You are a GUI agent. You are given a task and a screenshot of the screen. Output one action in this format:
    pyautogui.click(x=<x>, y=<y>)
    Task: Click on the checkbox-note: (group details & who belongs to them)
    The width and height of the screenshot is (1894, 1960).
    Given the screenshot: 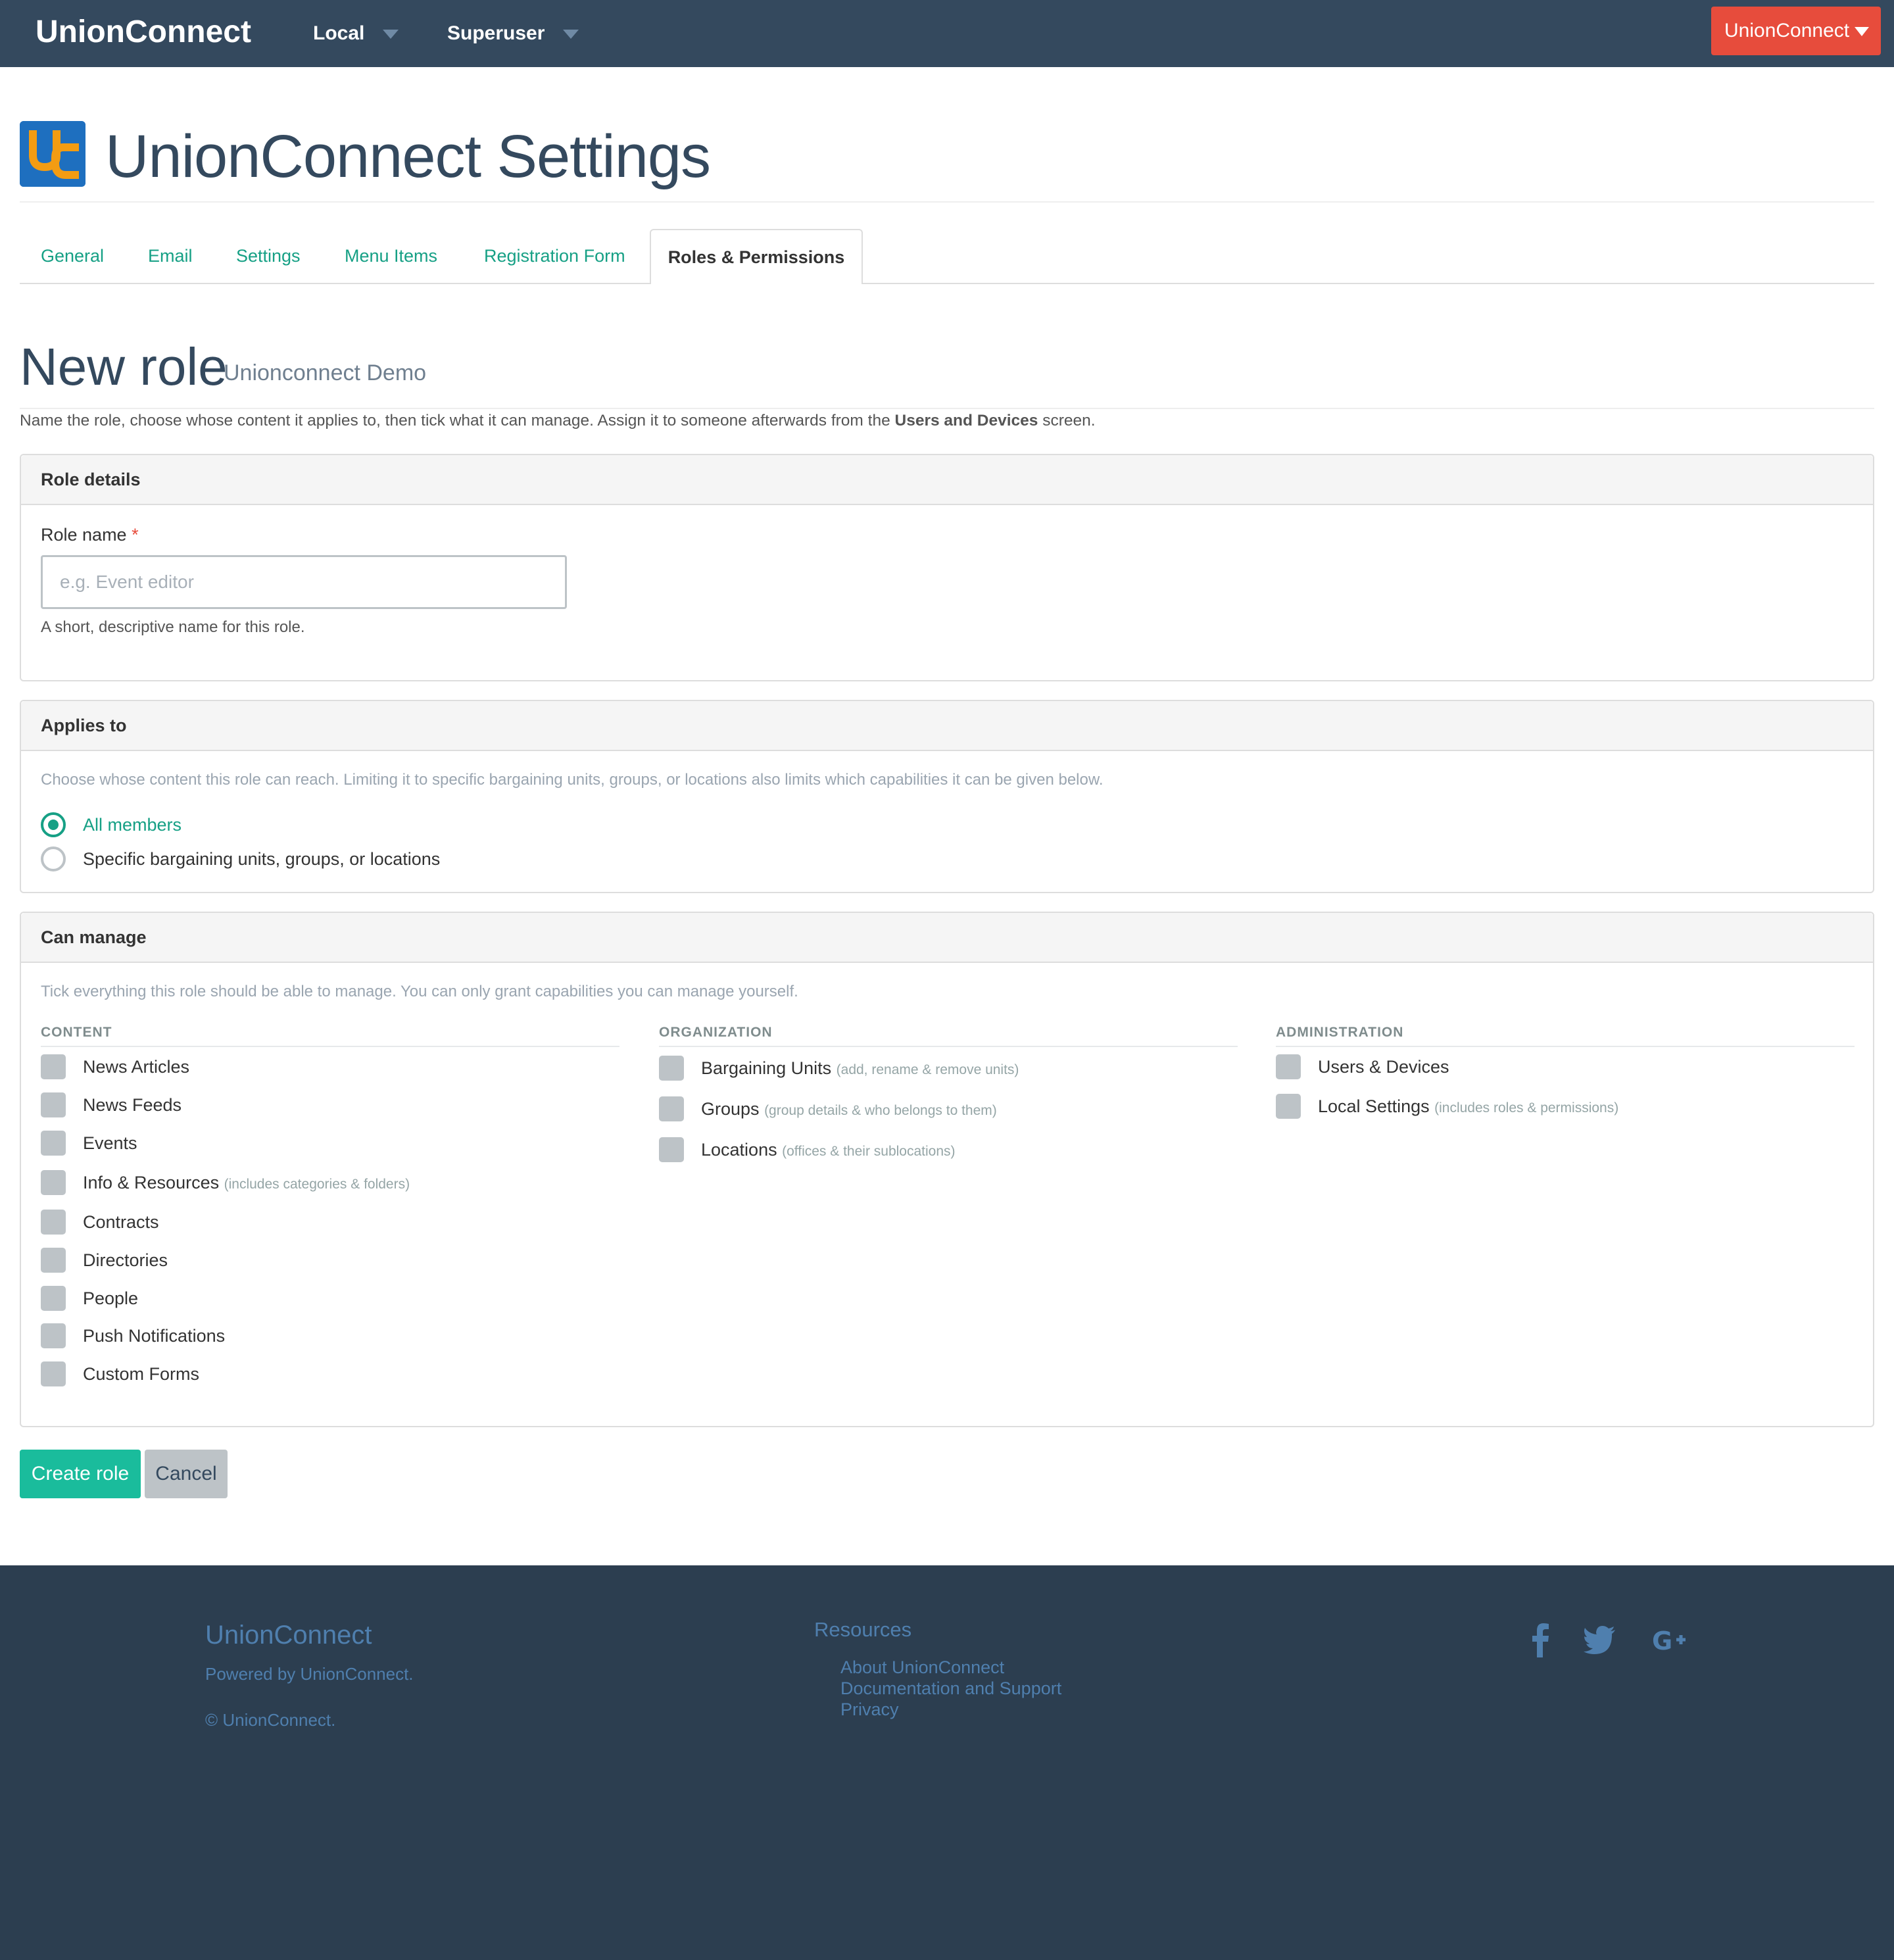 What is the action you would take?
    pyautogui.click(x=880, y=1110)
    